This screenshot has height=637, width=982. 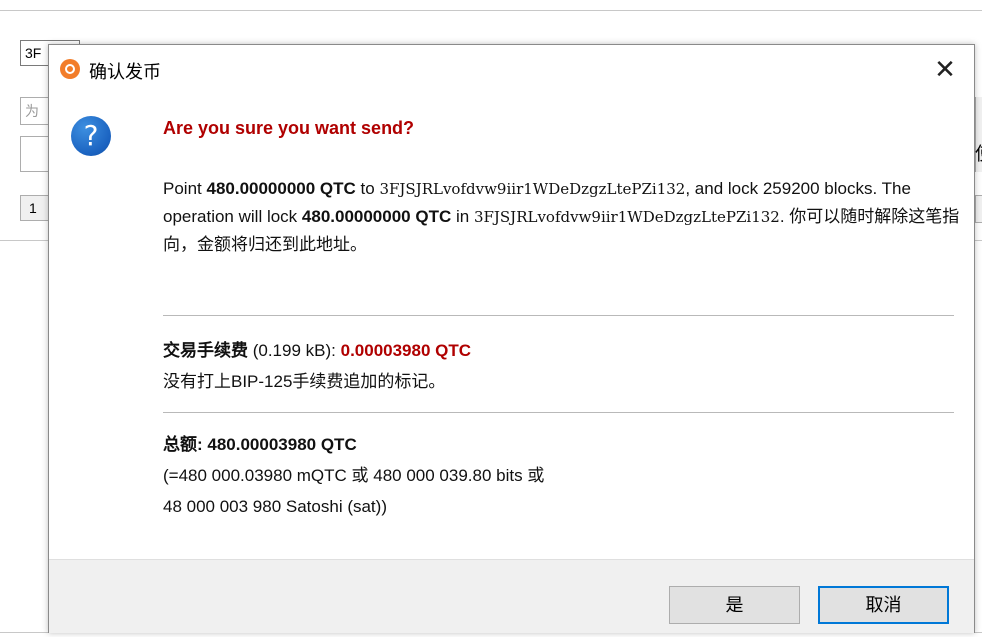 I want to click on bip125-note: 没有打上BIP-125手续费追加的标记。, so click(x=304, y=381).